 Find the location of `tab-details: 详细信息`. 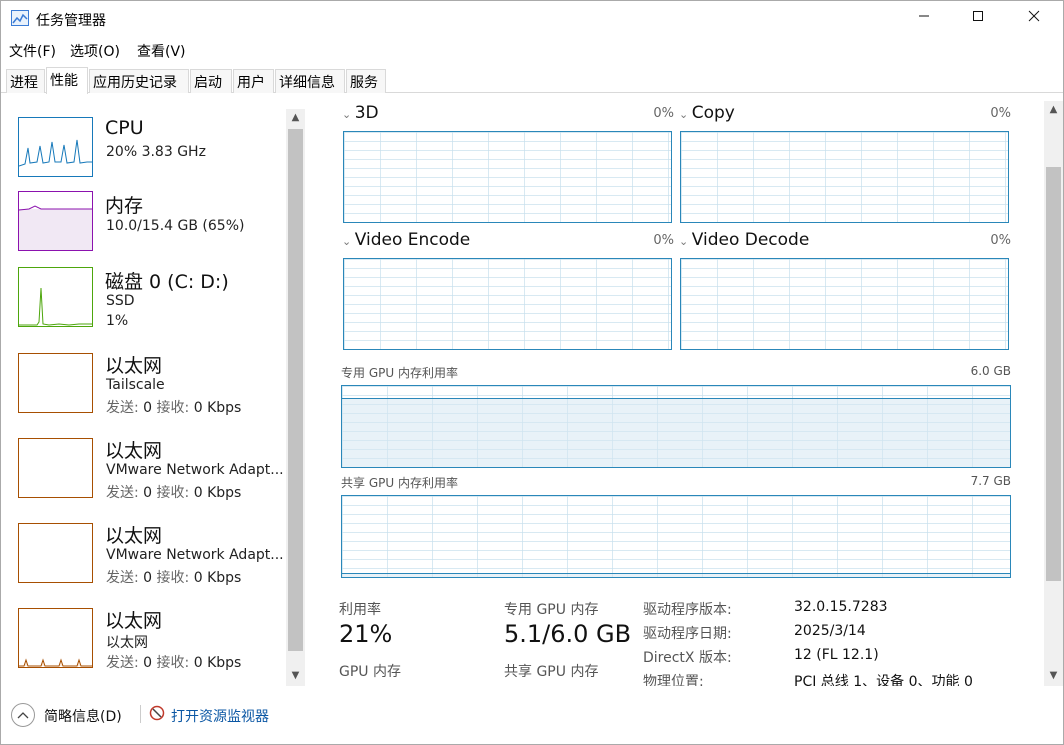

tab-details: 详细信息 is located at coordinates (310, 81).